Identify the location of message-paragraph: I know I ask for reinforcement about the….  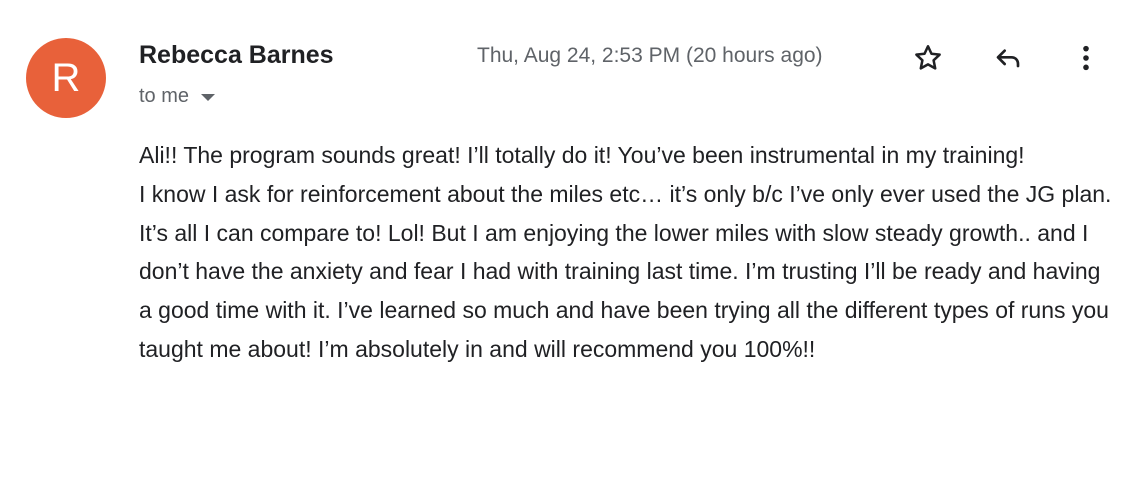
(625, 193).